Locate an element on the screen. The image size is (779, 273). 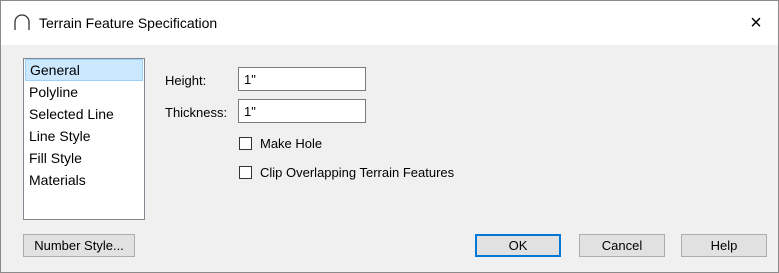
thickness-input is located at coordinates (302, 111).